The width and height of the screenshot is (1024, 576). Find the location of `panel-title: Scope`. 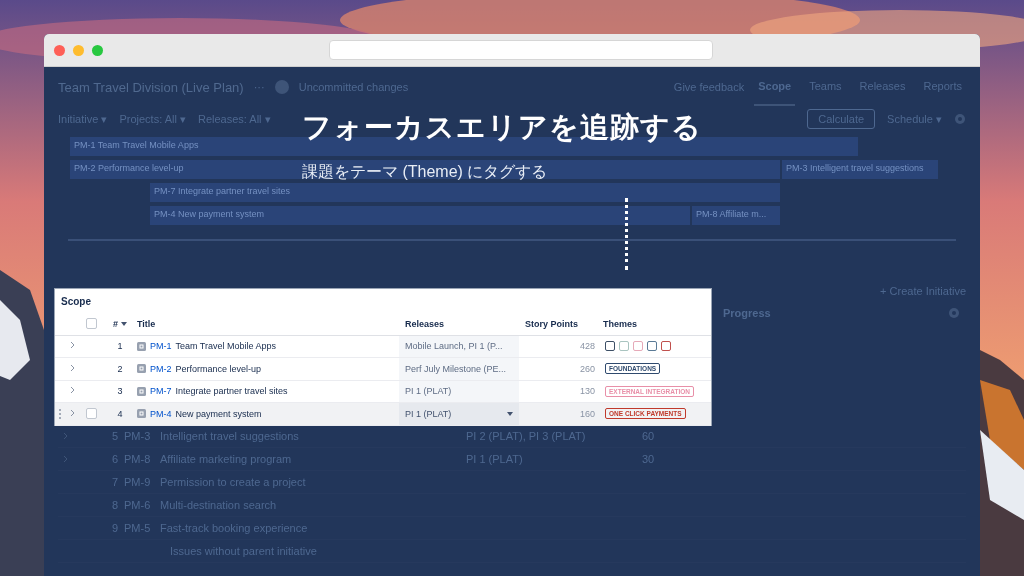

panel-title: Scope is located at coordinates (76, 302).